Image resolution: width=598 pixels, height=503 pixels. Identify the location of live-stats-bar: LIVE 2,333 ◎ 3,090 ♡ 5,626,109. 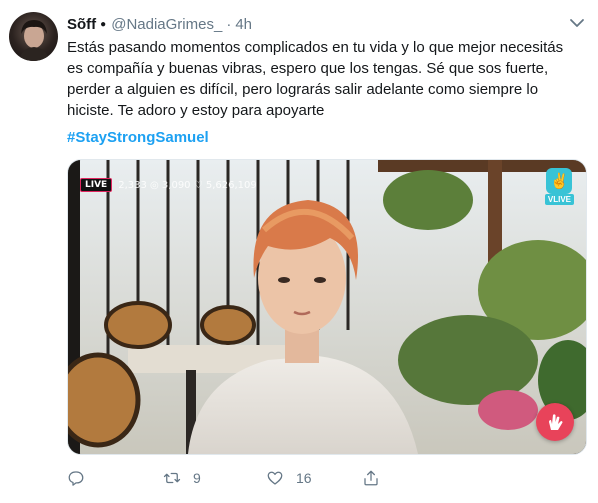
(168, 185).